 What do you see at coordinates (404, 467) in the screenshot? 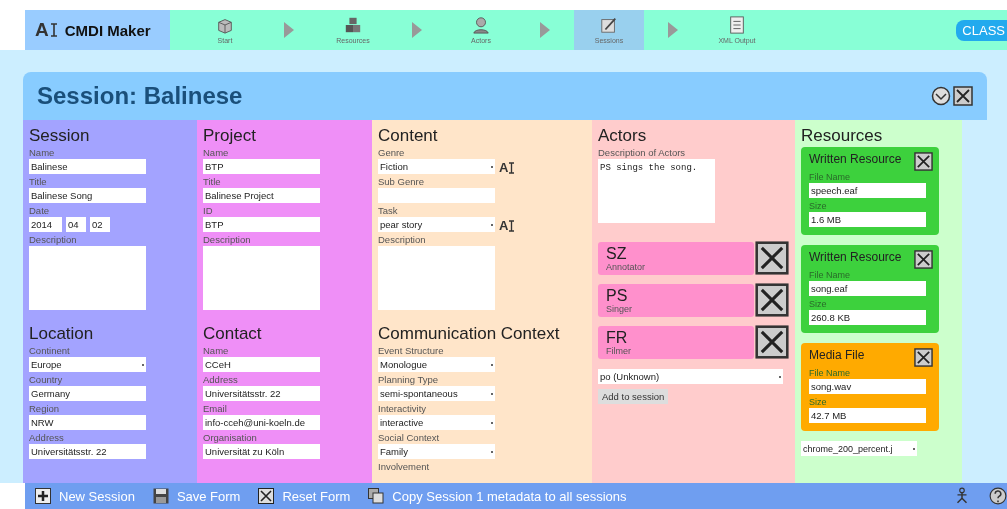
I see `field-label: Involvement` at bounding box center [404, 467].